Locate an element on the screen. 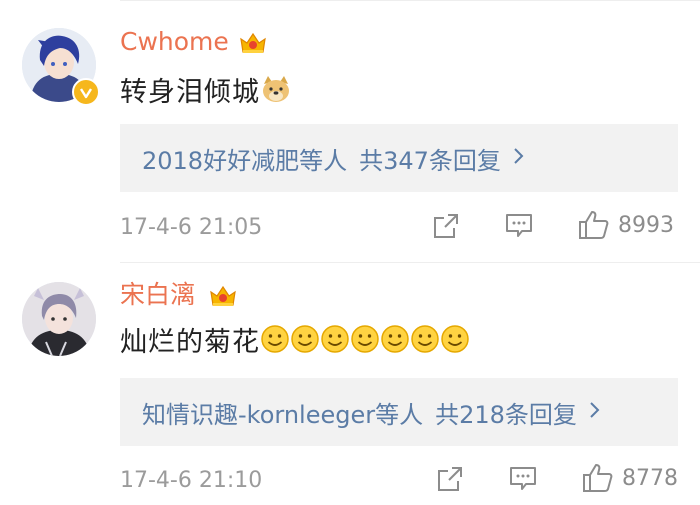  avatar-image is located at coordinates (59, 319).